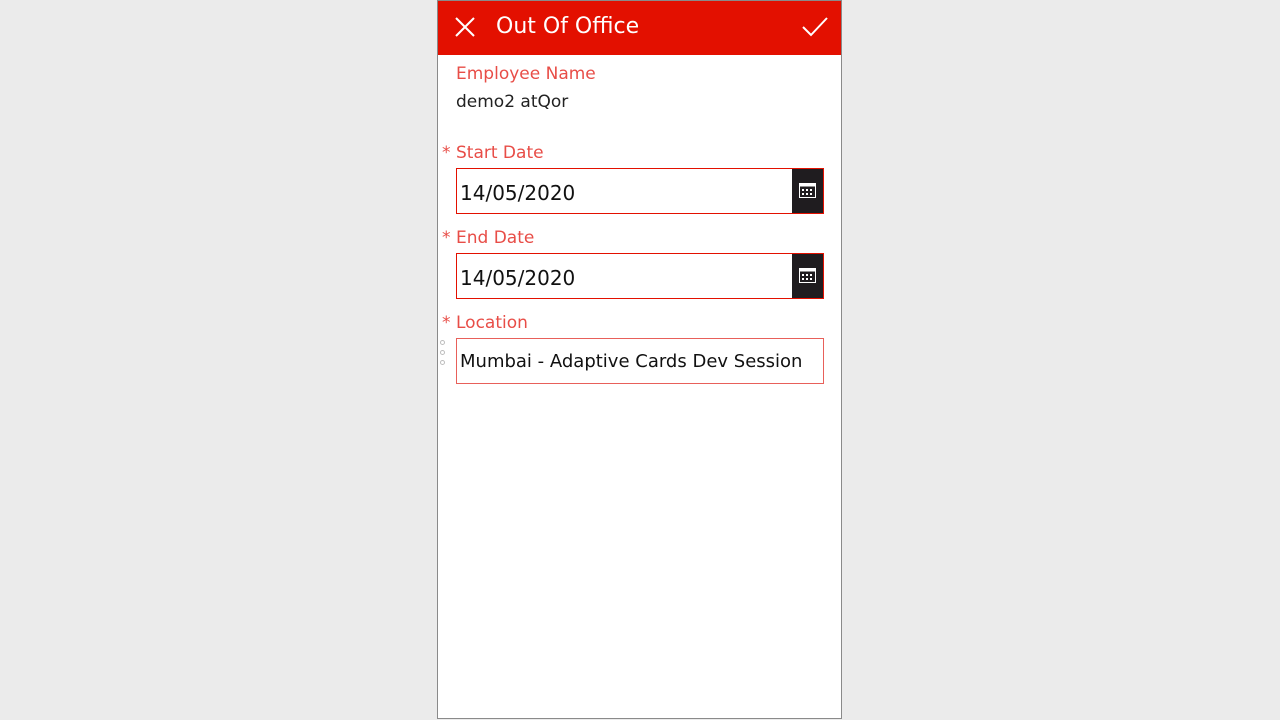 This screenshot has height=720, width=1280. I want to click on start-date-required-marker: *, so click(446, 153).